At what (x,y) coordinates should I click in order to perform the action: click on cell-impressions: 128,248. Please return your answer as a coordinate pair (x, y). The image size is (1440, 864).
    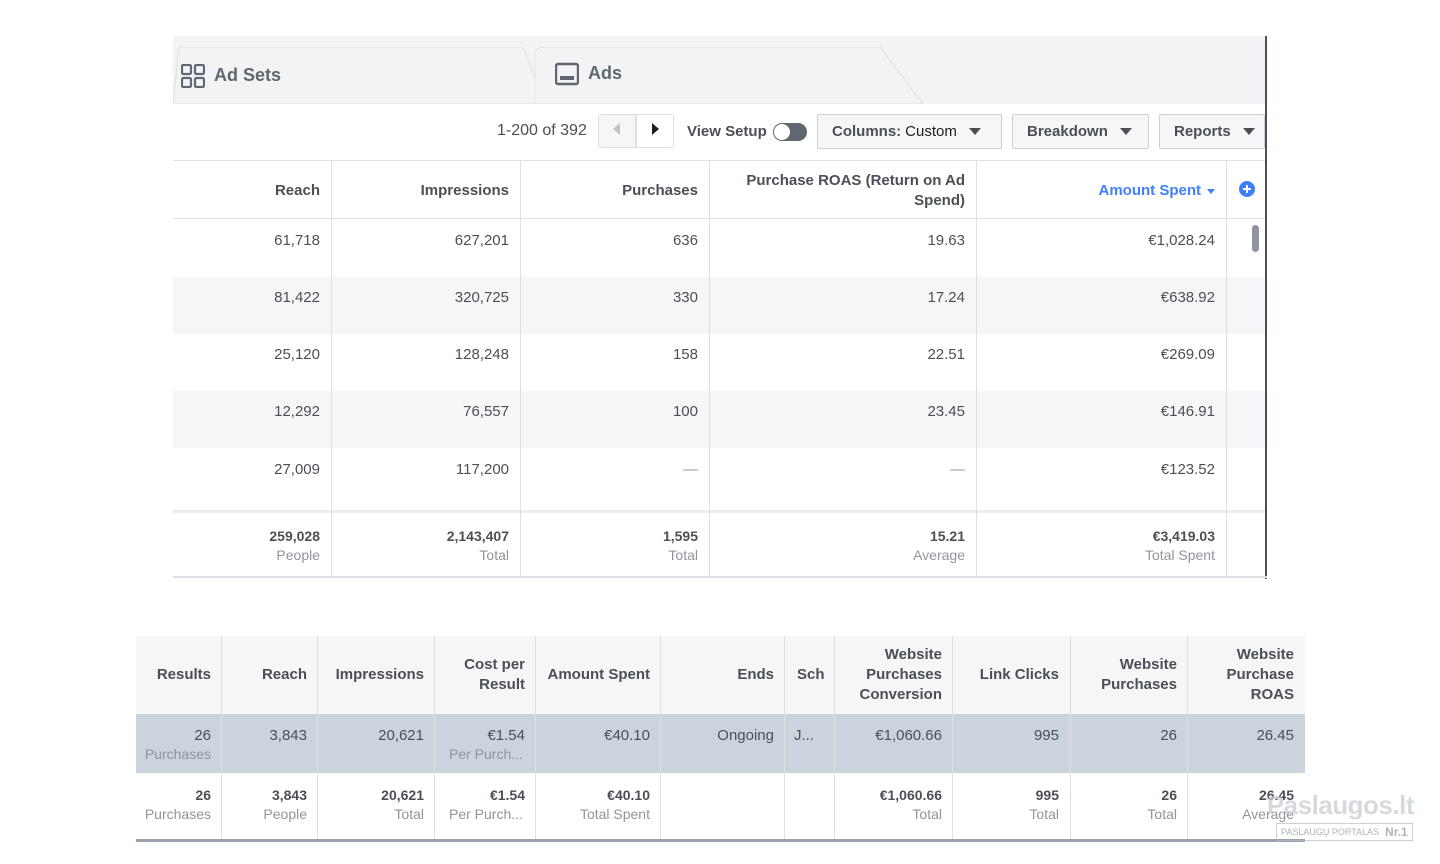
    Looking at the image, I should click on (481, 354).